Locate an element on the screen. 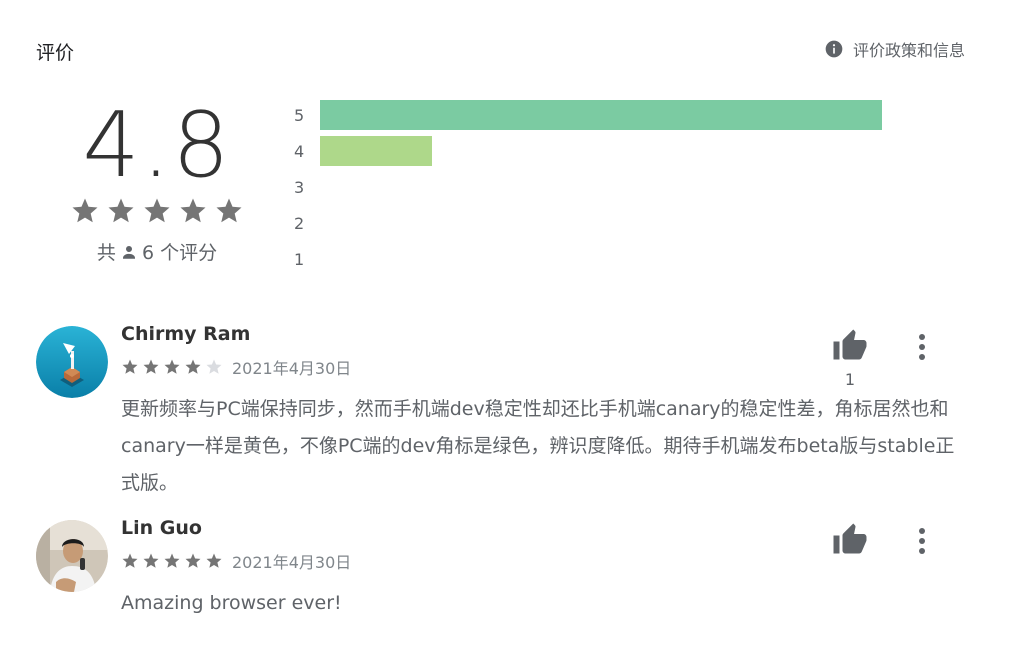  review-text: Amazing browser ever! is located at coordinates (231, 603).